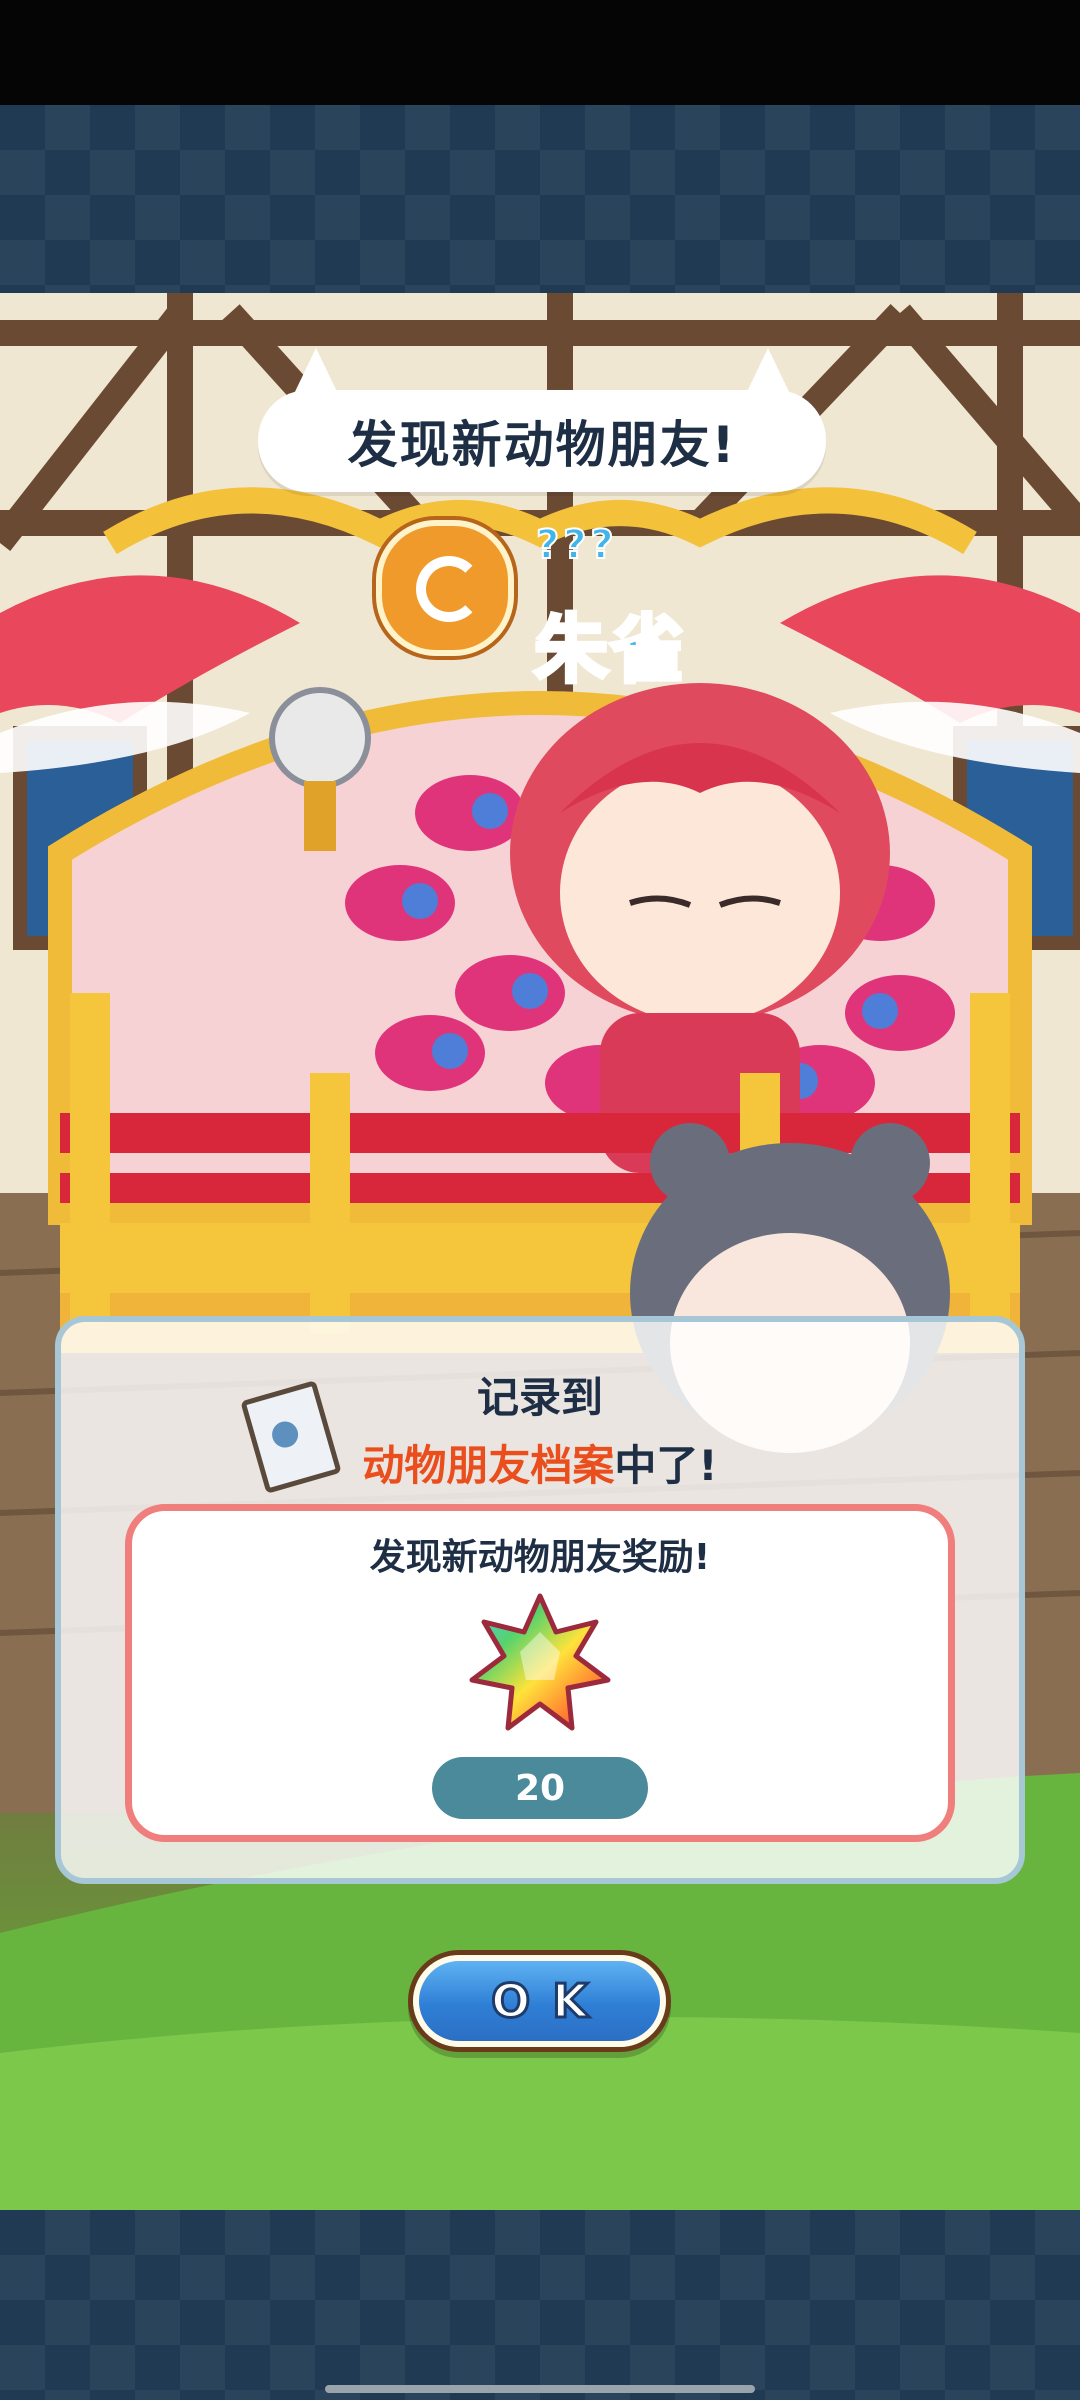 This screenshot has width=1080, height=2400. Describe the element at coordinates (445, 588) in the screenshot. I see `rarity-attribute-icon` at that location.